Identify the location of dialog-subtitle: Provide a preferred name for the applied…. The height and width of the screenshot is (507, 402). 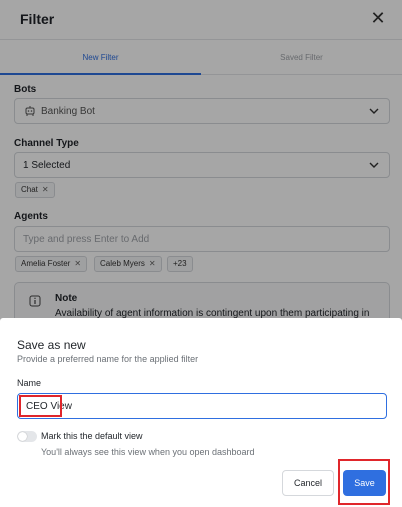
(108, 359).